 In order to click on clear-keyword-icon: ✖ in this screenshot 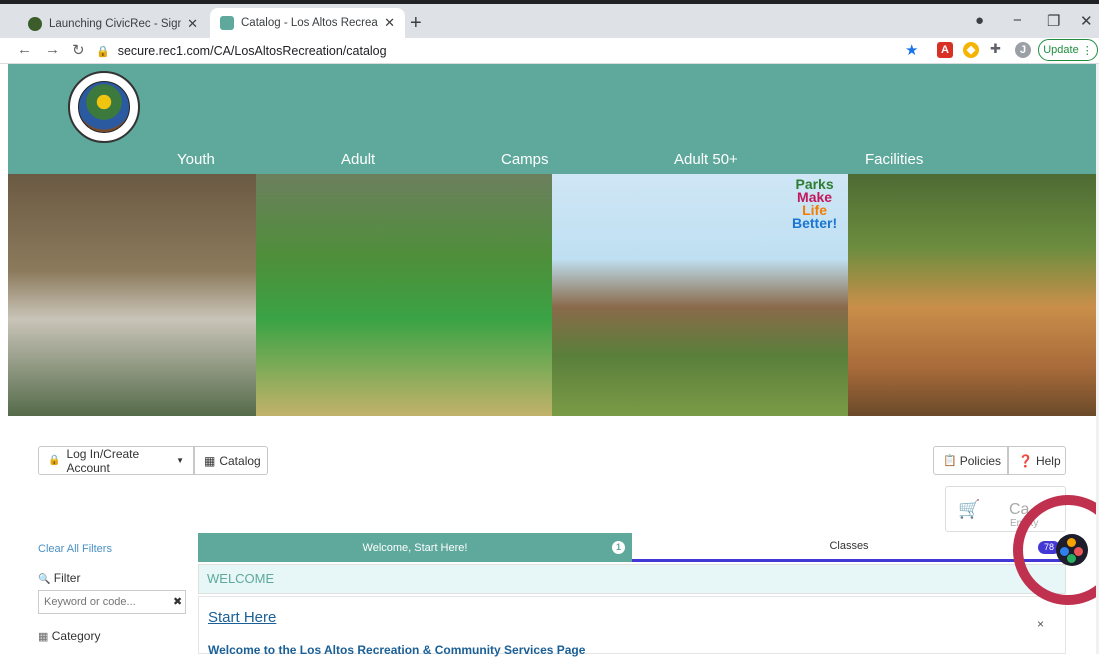, I will do `click(177, 601)`.